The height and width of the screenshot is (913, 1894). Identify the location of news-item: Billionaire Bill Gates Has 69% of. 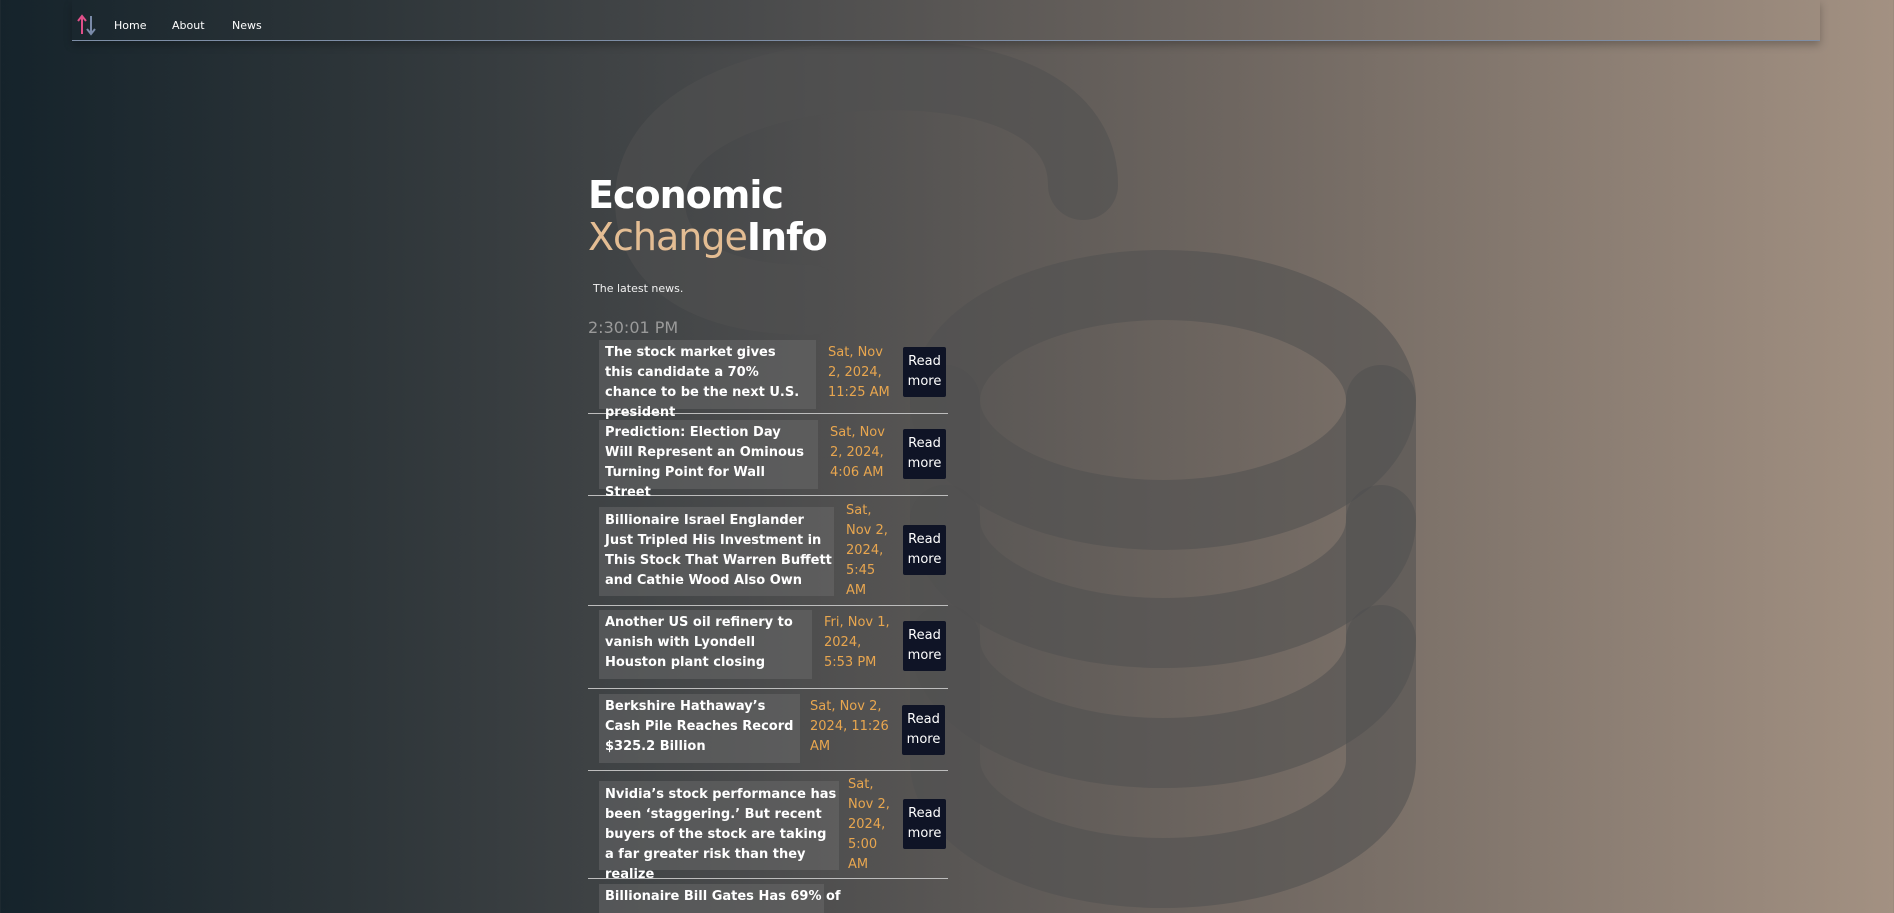
(768, 896).